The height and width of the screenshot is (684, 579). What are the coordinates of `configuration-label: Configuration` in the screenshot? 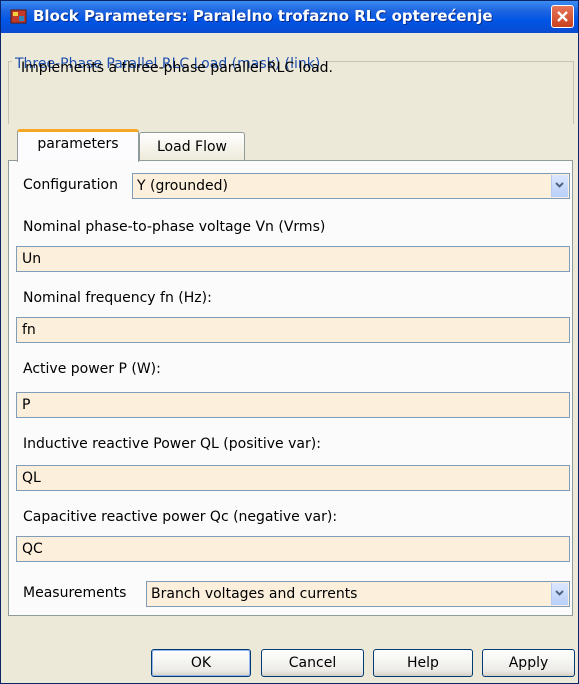 It's located at (70, 185).